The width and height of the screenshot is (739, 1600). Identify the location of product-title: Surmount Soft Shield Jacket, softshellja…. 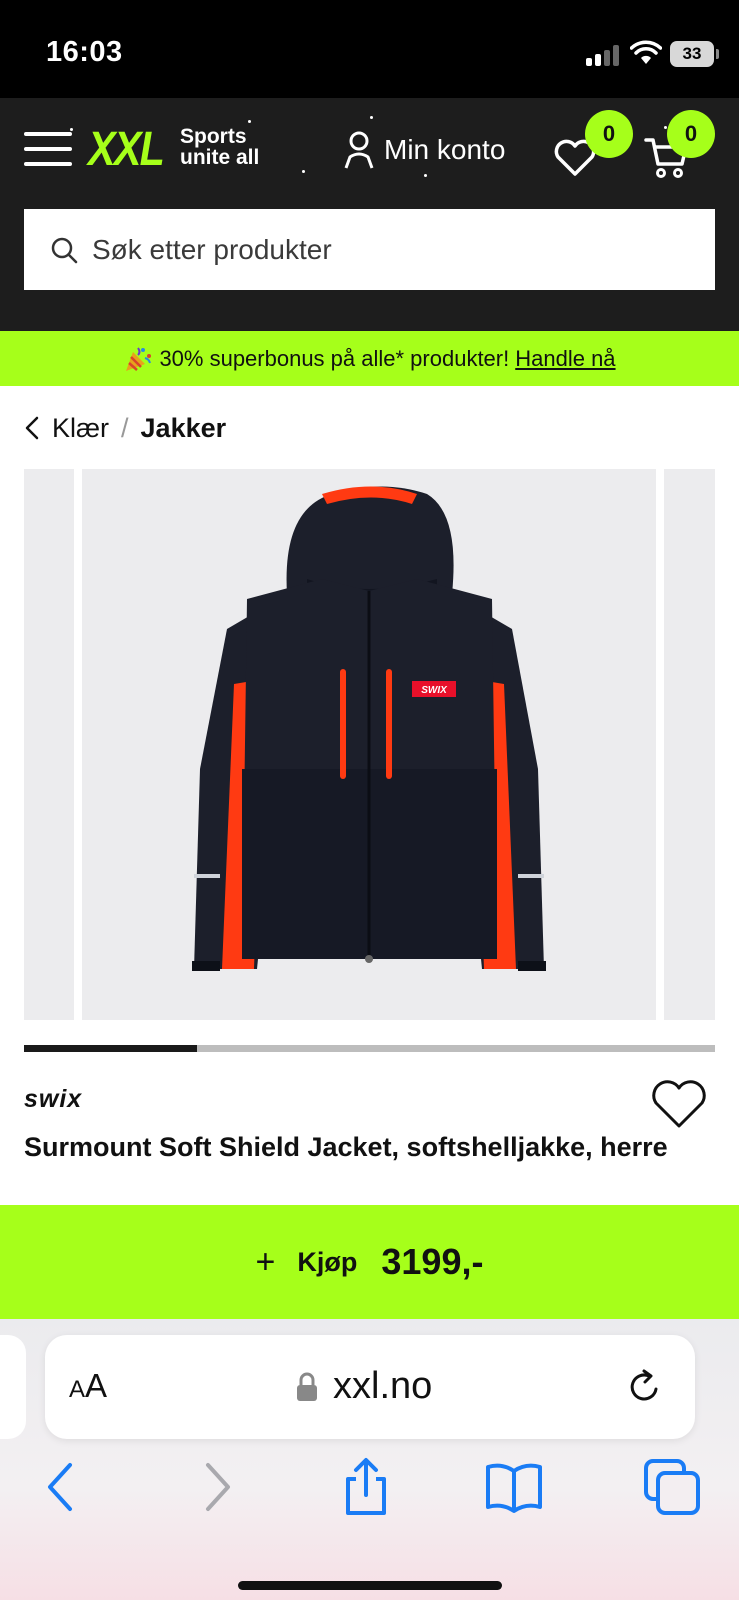
(346, 1147).